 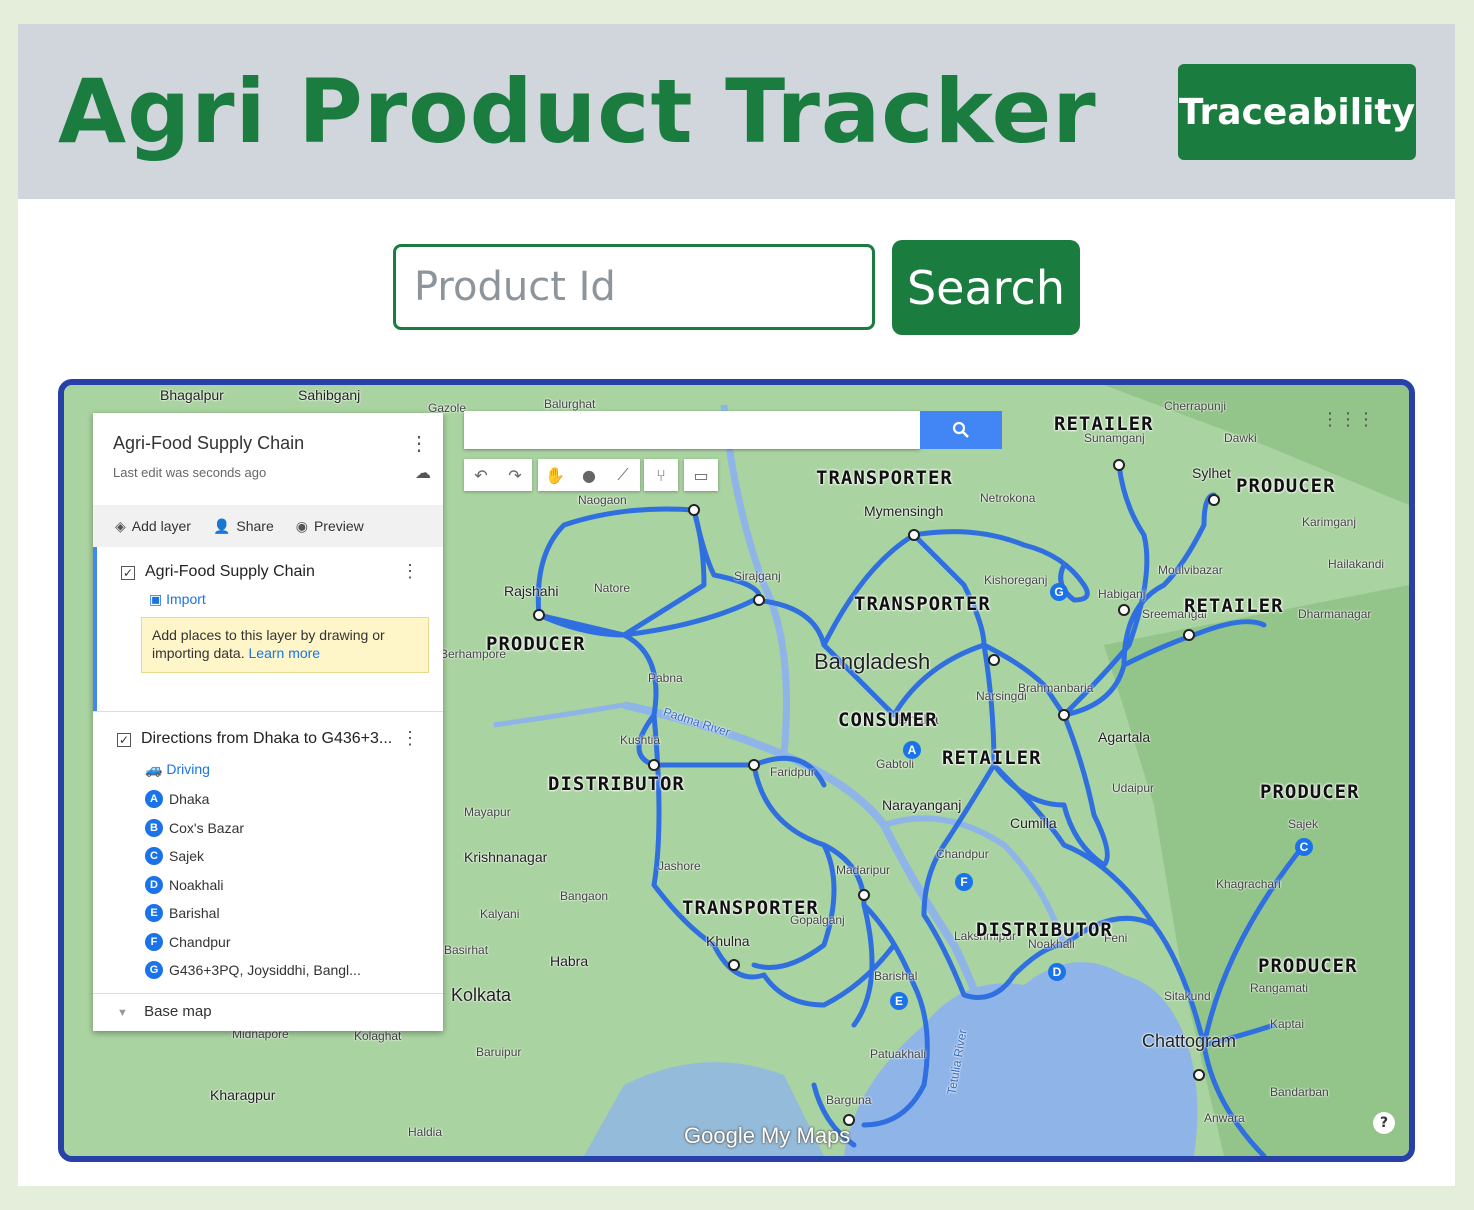 What do you see at coordinates (661, 475) in the screenshot?
I see `directions-icon: ⑂` at bounding box center [661, 475].